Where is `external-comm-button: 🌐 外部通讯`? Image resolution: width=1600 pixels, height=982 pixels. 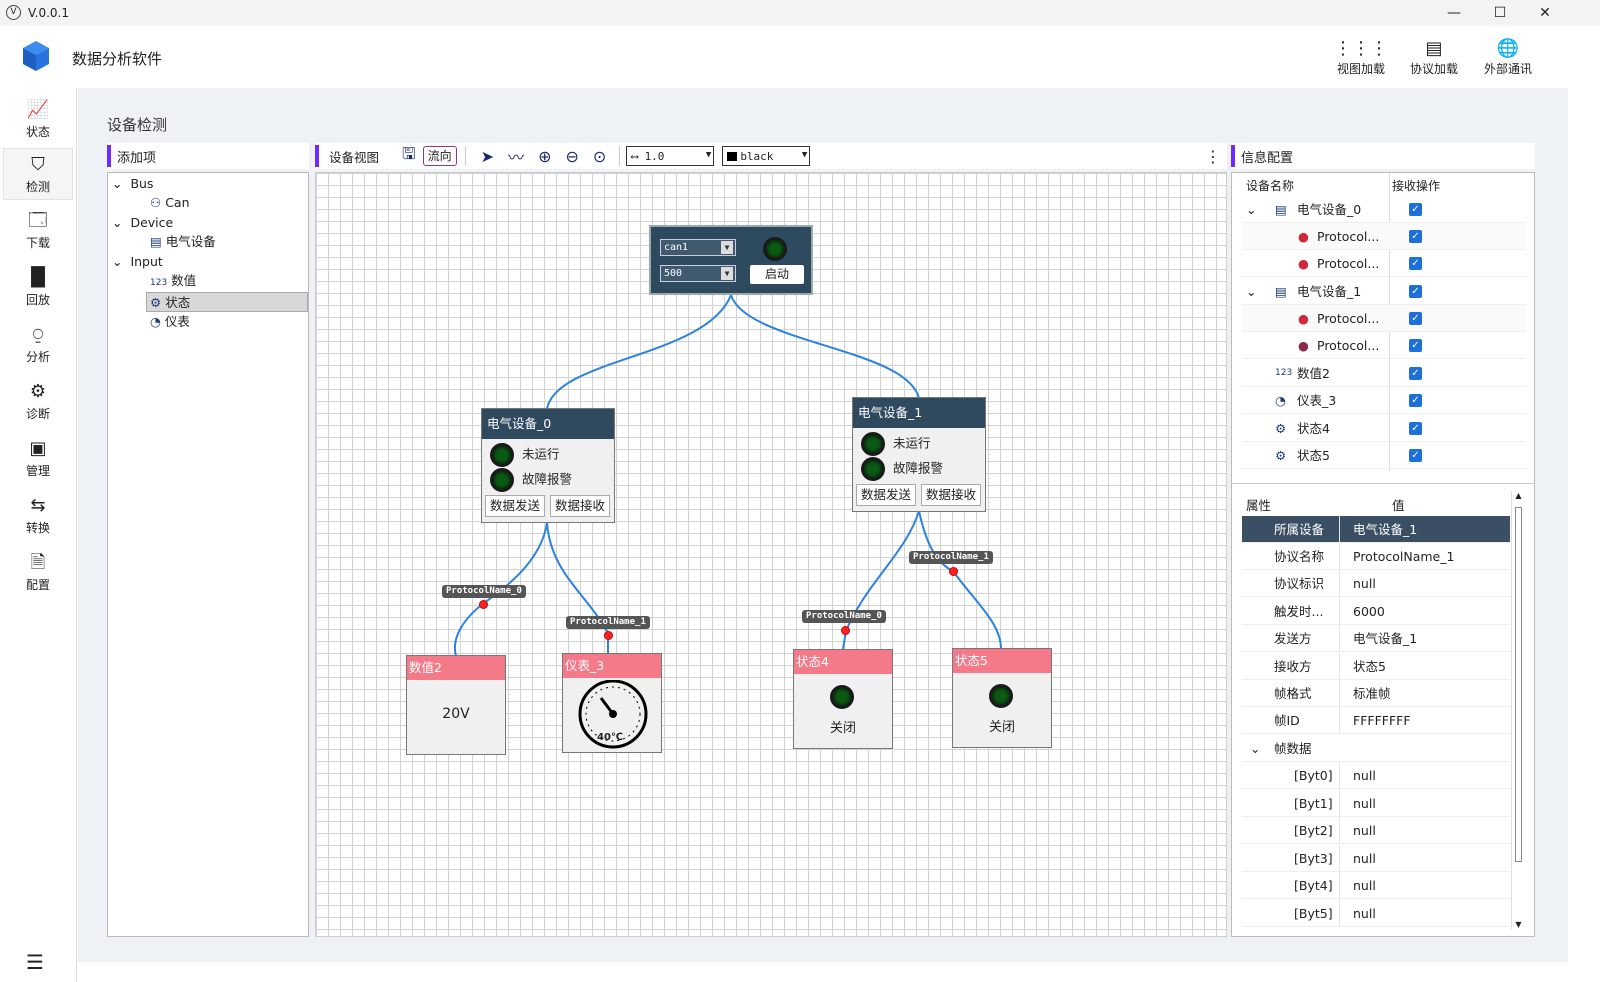 external-comm-button: 🌐 外部通讯 is located at coordinates (1508, 57).